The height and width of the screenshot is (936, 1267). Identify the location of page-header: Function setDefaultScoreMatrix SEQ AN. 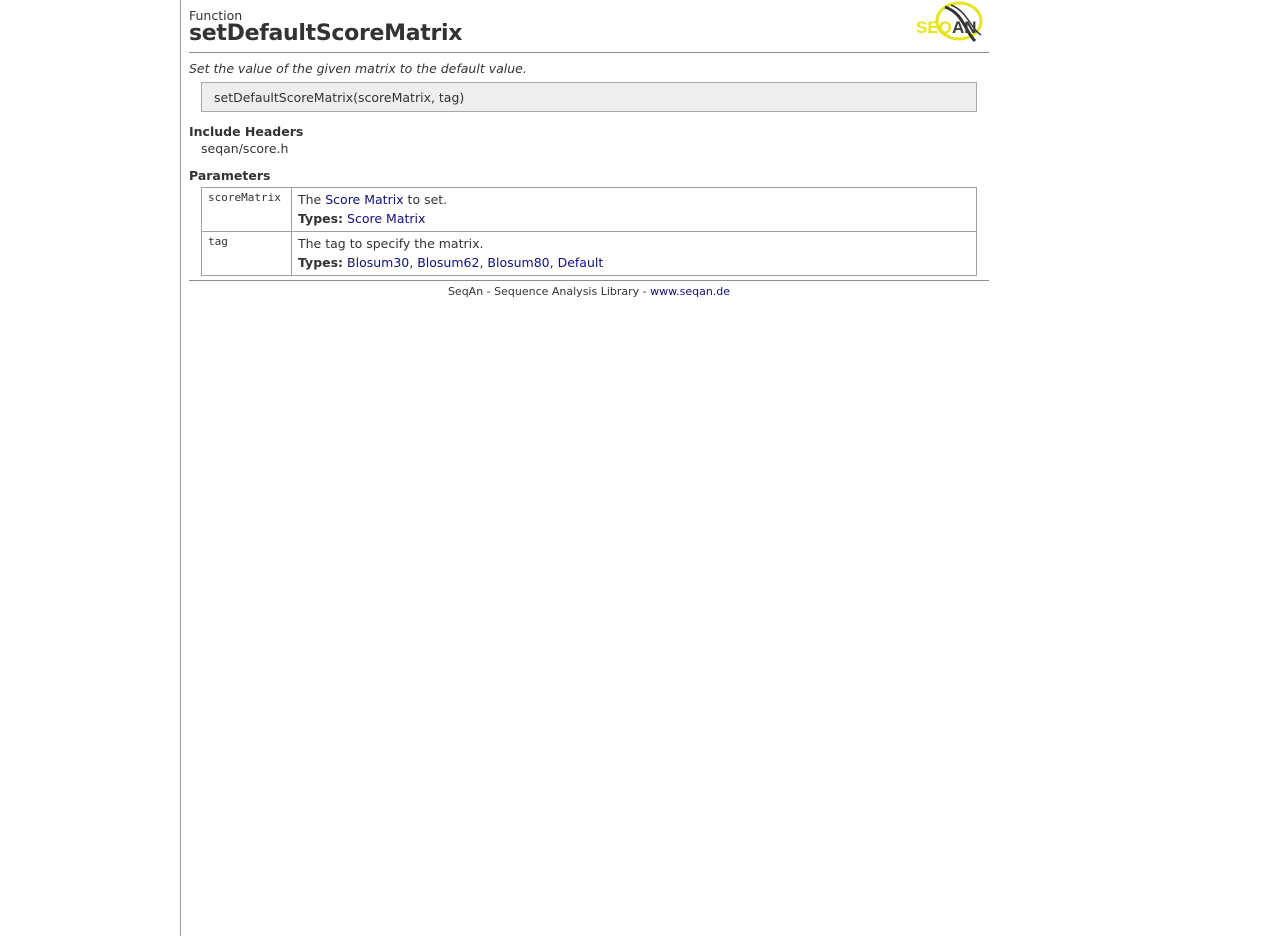
(589, 26).